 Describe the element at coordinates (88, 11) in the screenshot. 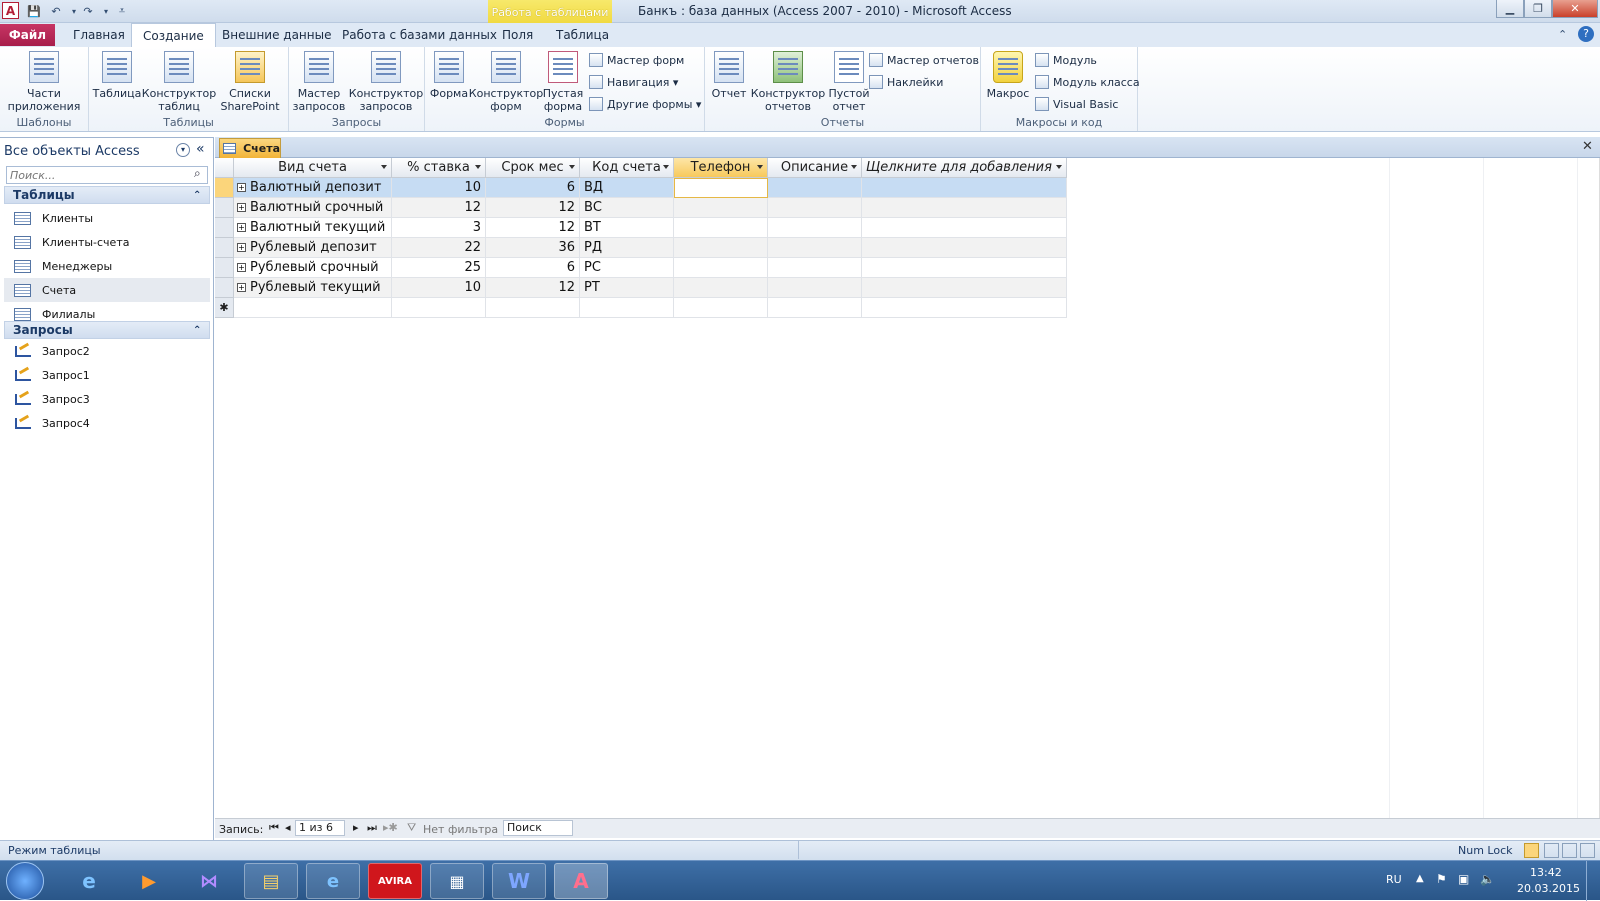

I see `redo-icon: ↷` at that location.